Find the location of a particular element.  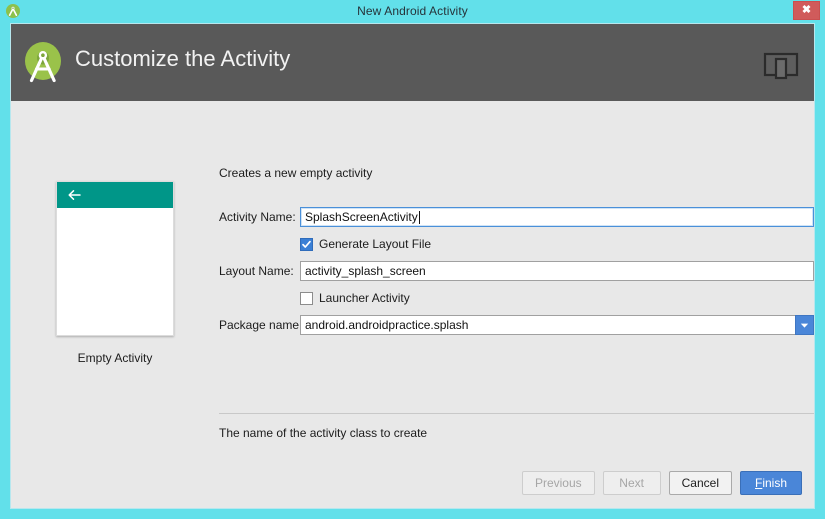

launcher-activity-row: Launcher Activity is located at coordinates (516, 298).